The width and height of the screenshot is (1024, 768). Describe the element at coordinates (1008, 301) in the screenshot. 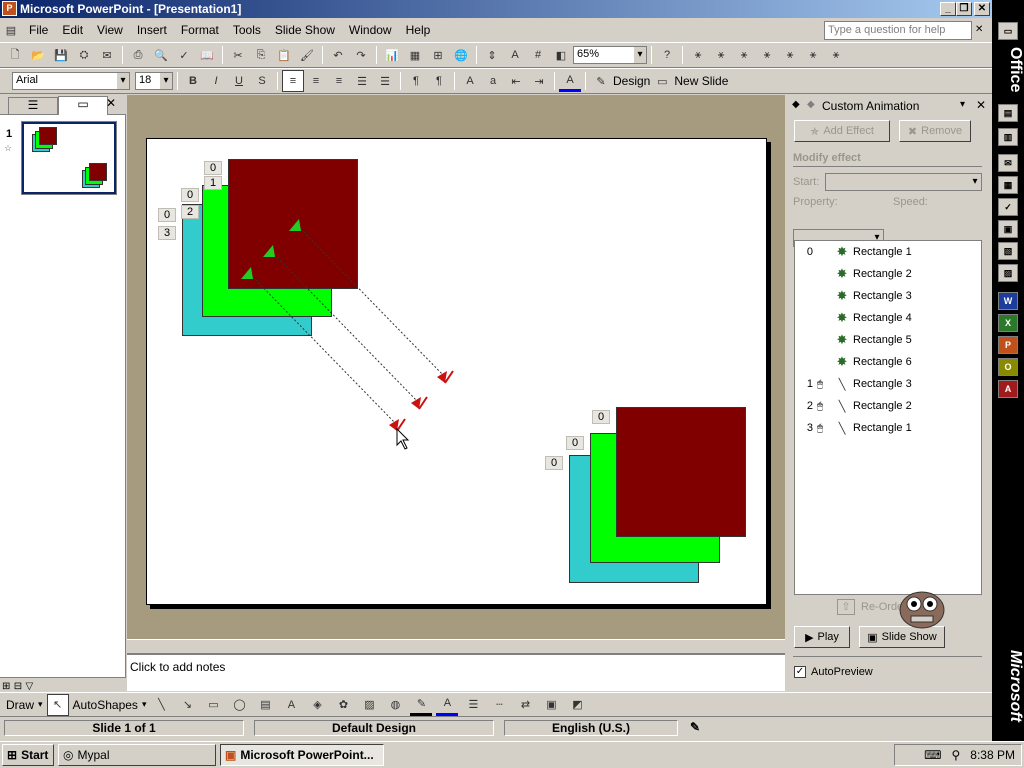

I see `word-icon: W` at that location.